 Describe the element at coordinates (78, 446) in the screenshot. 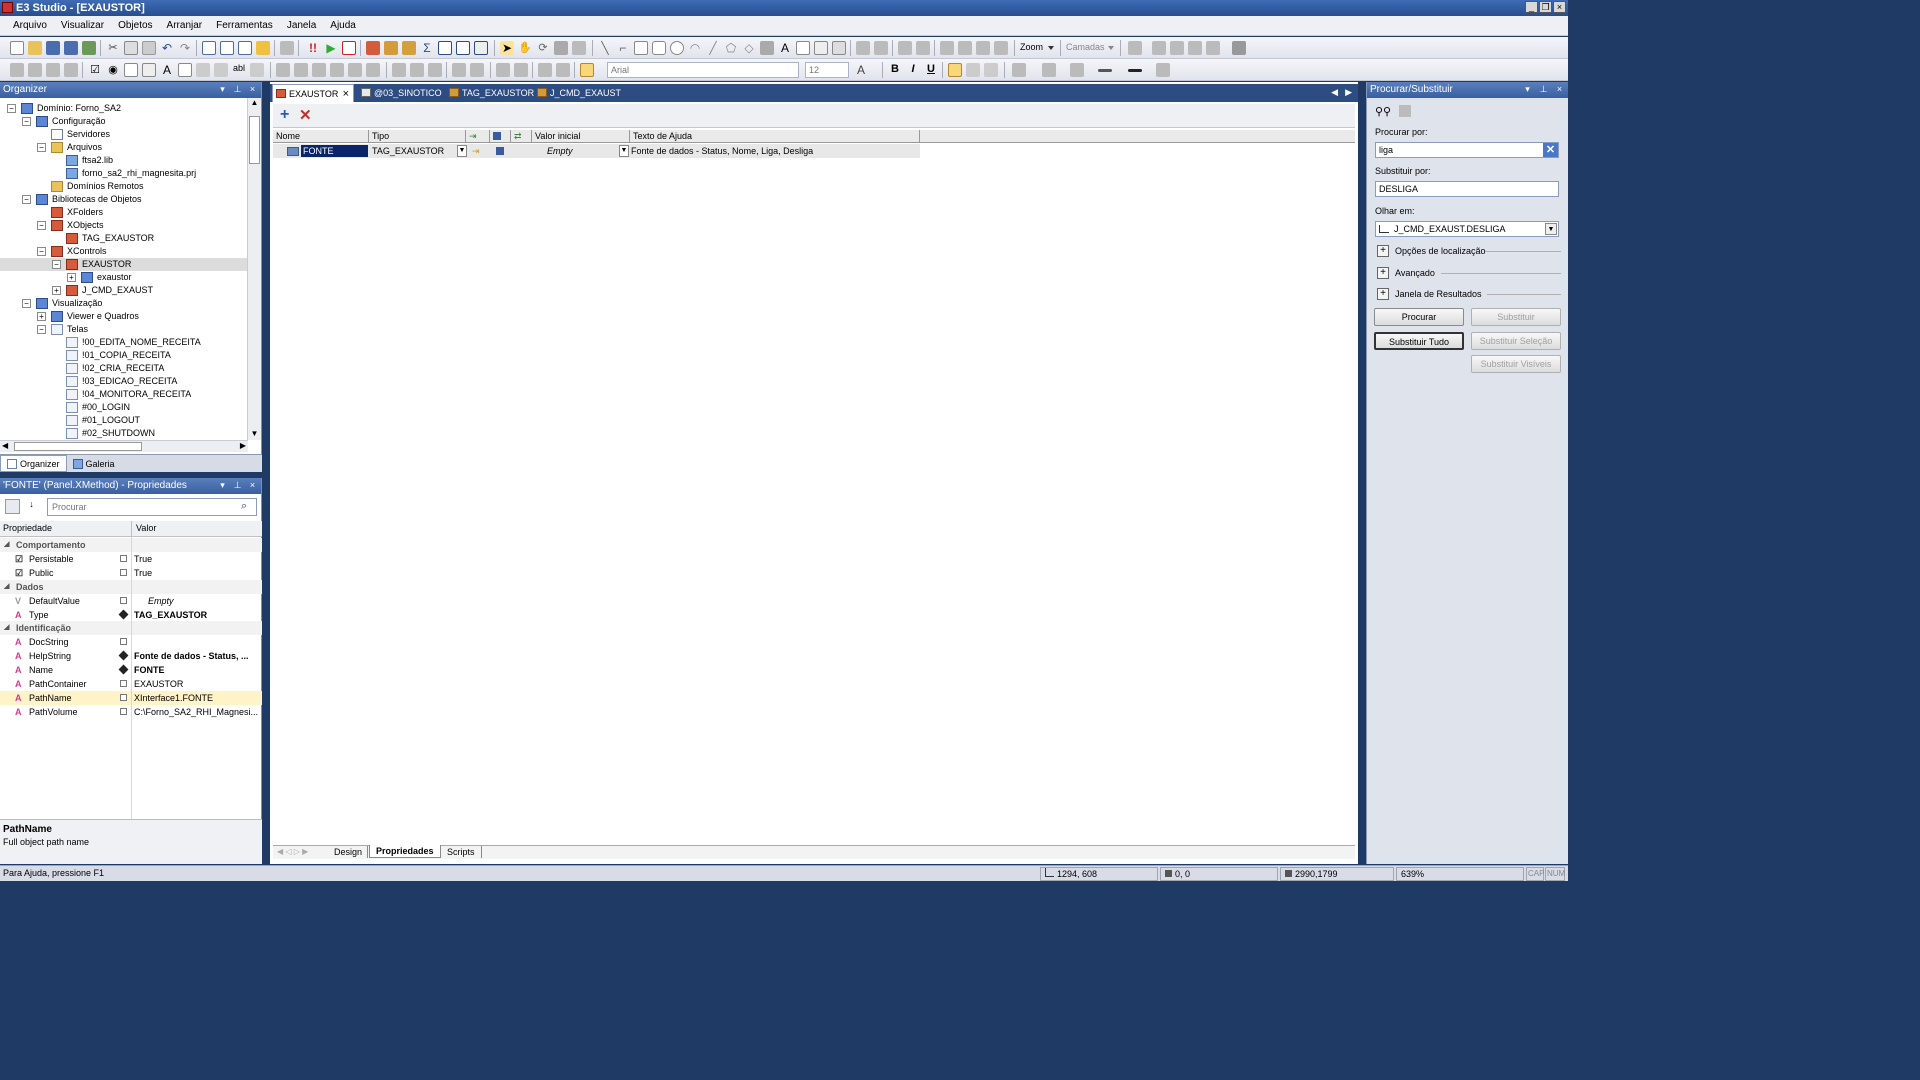

I see `hscroll-thumb` at that location.